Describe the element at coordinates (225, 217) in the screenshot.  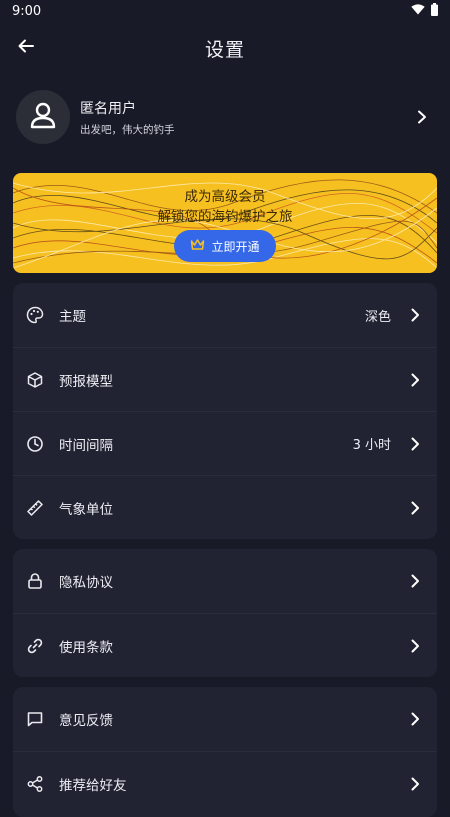
I see `banner-subtitle: 解锁您的海钓爆护之旅` at that location.